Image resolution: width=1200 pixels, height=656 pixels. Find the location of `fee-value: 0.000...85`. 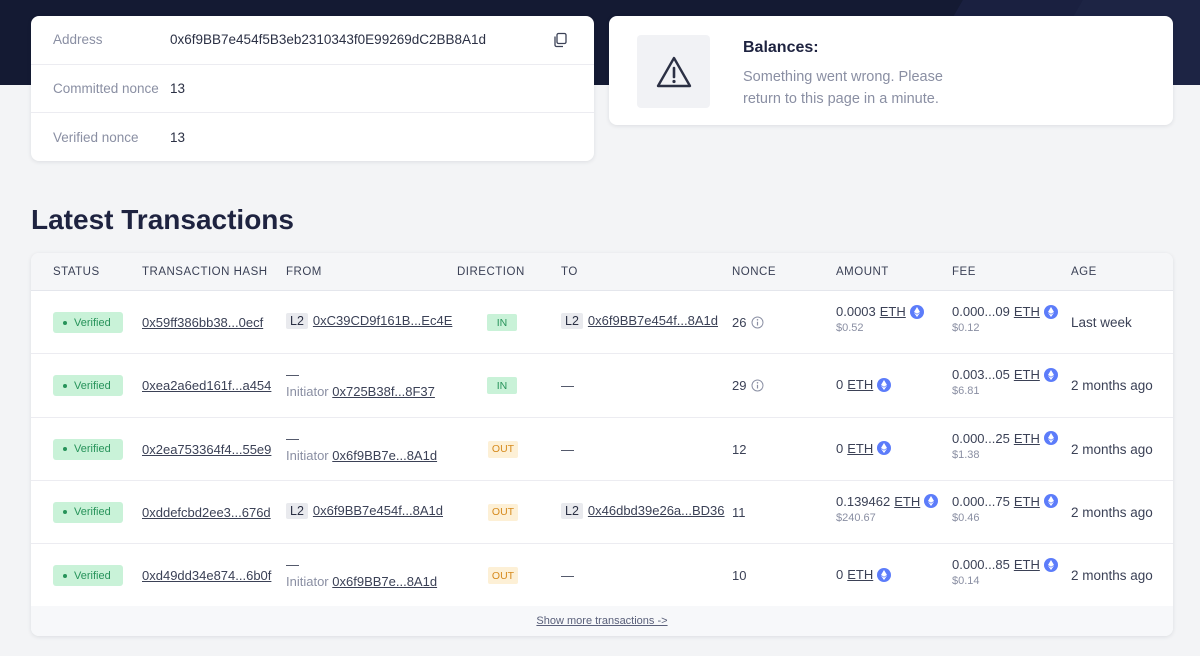

fee-value: 0.000...85 is located at coordinates (981, 565).